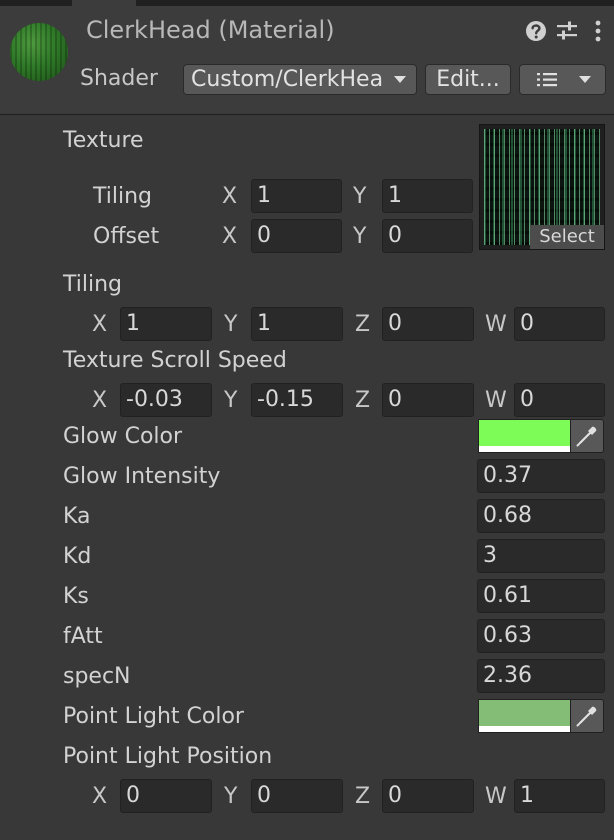 This screenshot has width=614, height=840. What do you see at coordinates (296, 236) in the screenshot?
I see `texture-offset-x-field: 0` at bounding box center [296, 236].